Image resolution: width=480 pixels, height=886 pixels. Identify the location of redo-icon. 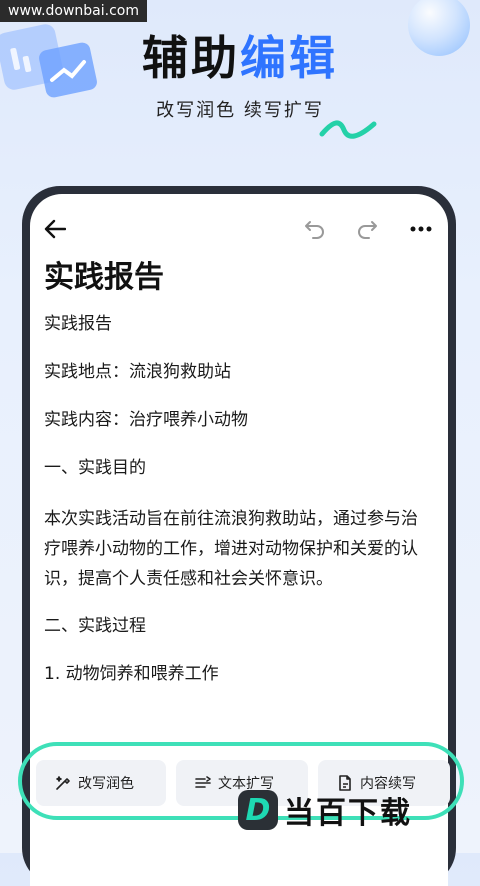
(367, 229).